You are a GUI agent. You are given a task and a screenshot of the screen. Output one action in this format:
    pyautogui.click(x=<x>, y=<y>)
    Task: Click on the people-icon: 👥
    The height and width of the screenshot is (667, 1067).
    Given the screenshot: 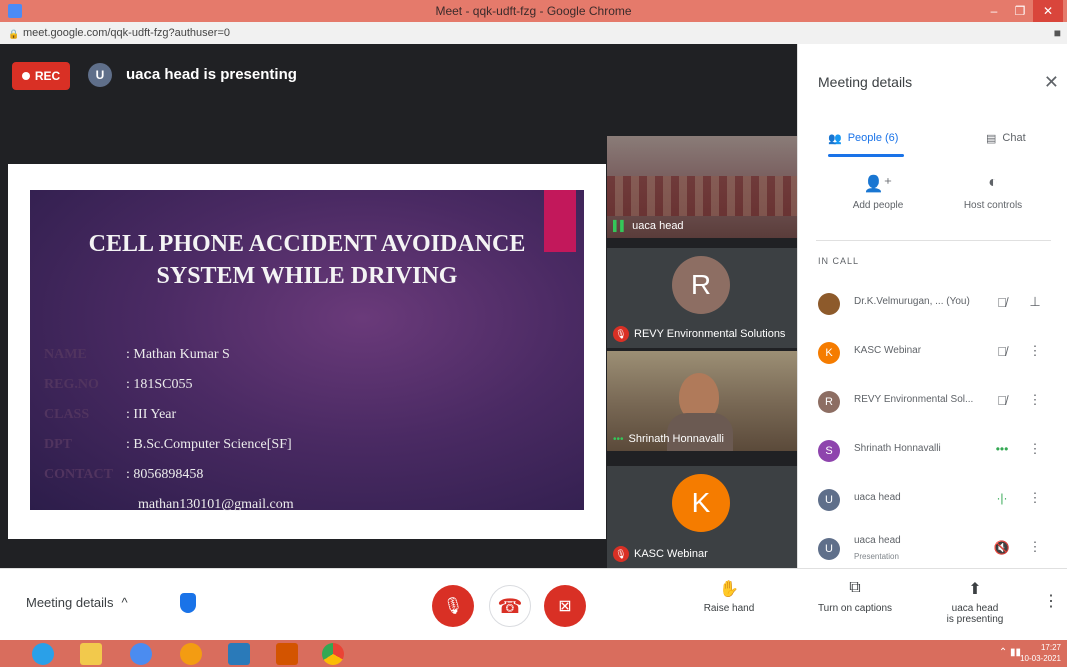 What is the action you would take?
    pyautogui.click(x=835, y=138)
    